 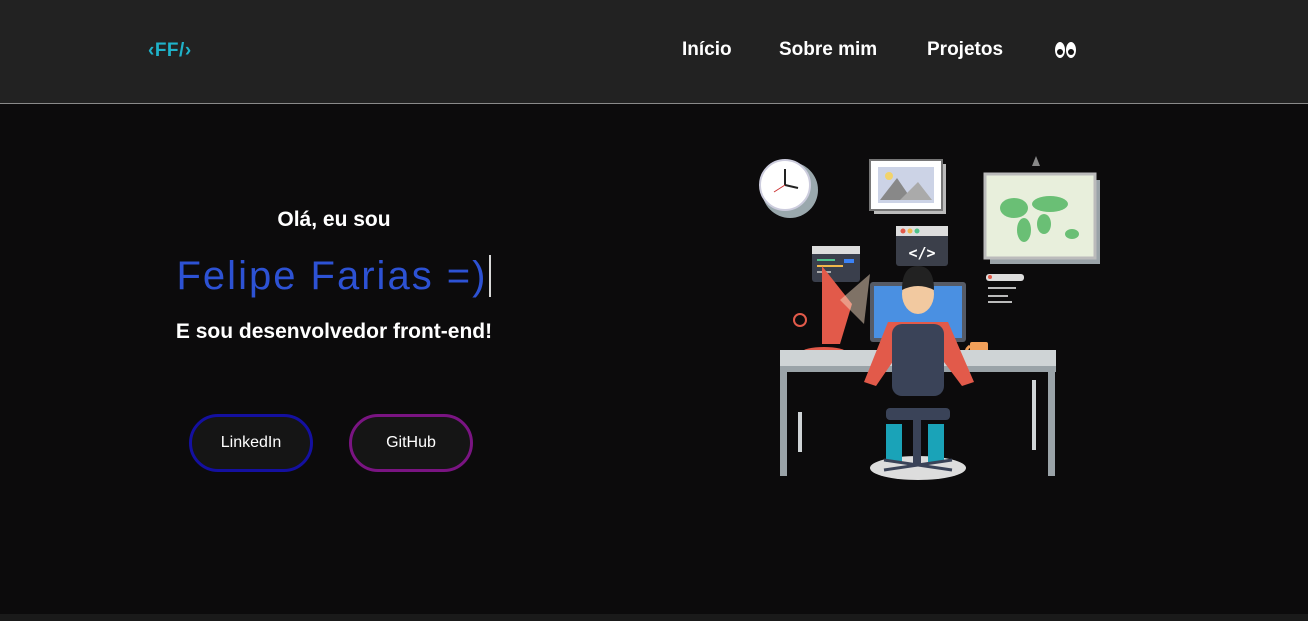 What do you see at coordinates (334, 219) in the screenshot?
I see `hero-greeting: Olá, eu sou` at bounding box center [334, 219].